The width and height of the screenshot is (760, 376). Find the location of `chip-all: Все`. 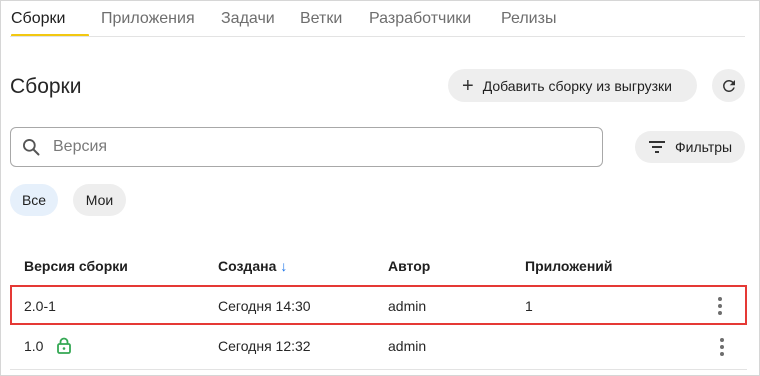

chip-all: Все is located at coordinates (34, 200).